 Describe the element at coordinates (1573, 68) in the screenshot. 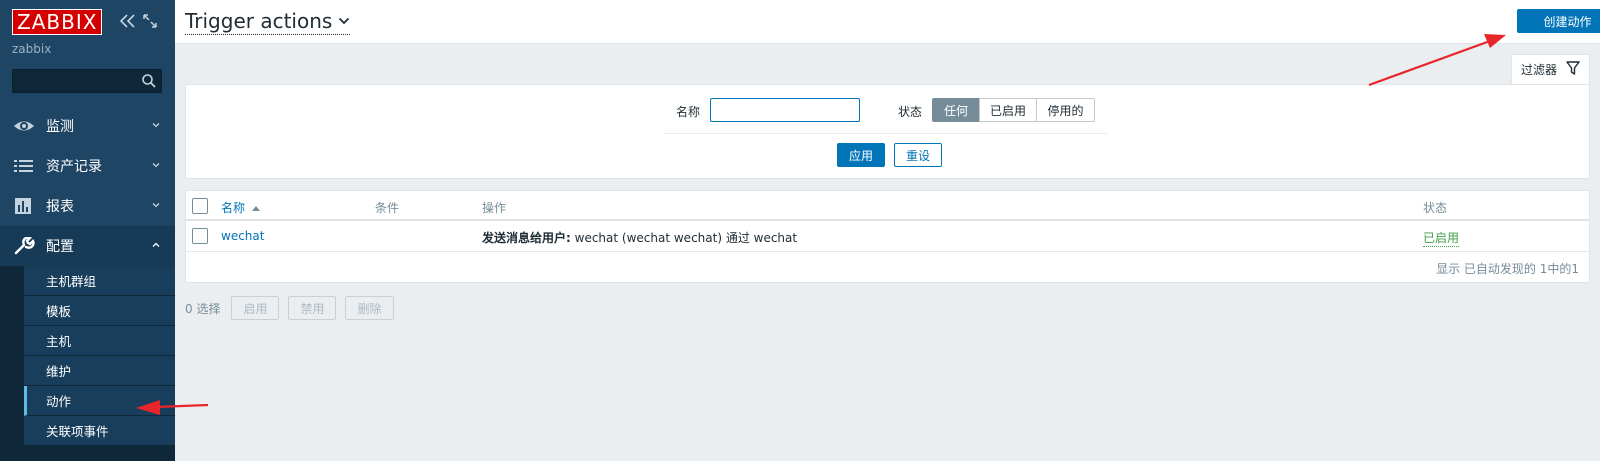

I see `filter-funnel-icon` at that location.